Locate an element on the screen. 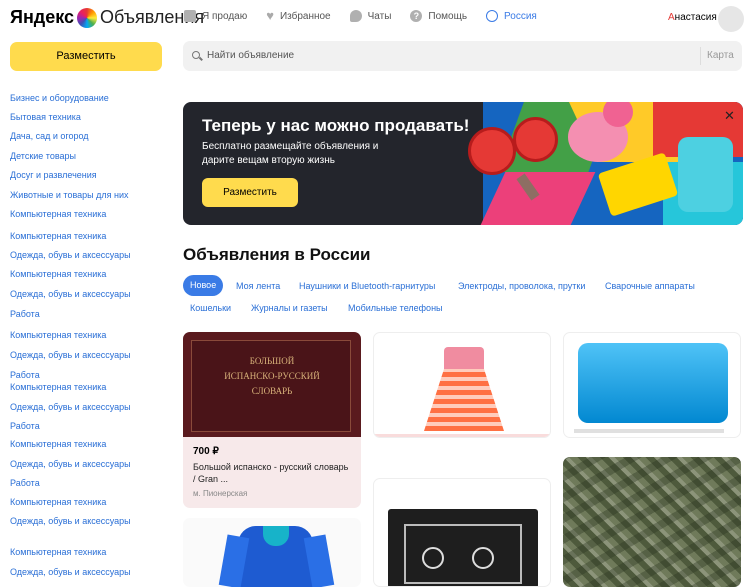 This screenshot has width=750, height=587. book-cover-line: ИСПАНСКО-РУССКИЙ is located at coordinates (272, 376).